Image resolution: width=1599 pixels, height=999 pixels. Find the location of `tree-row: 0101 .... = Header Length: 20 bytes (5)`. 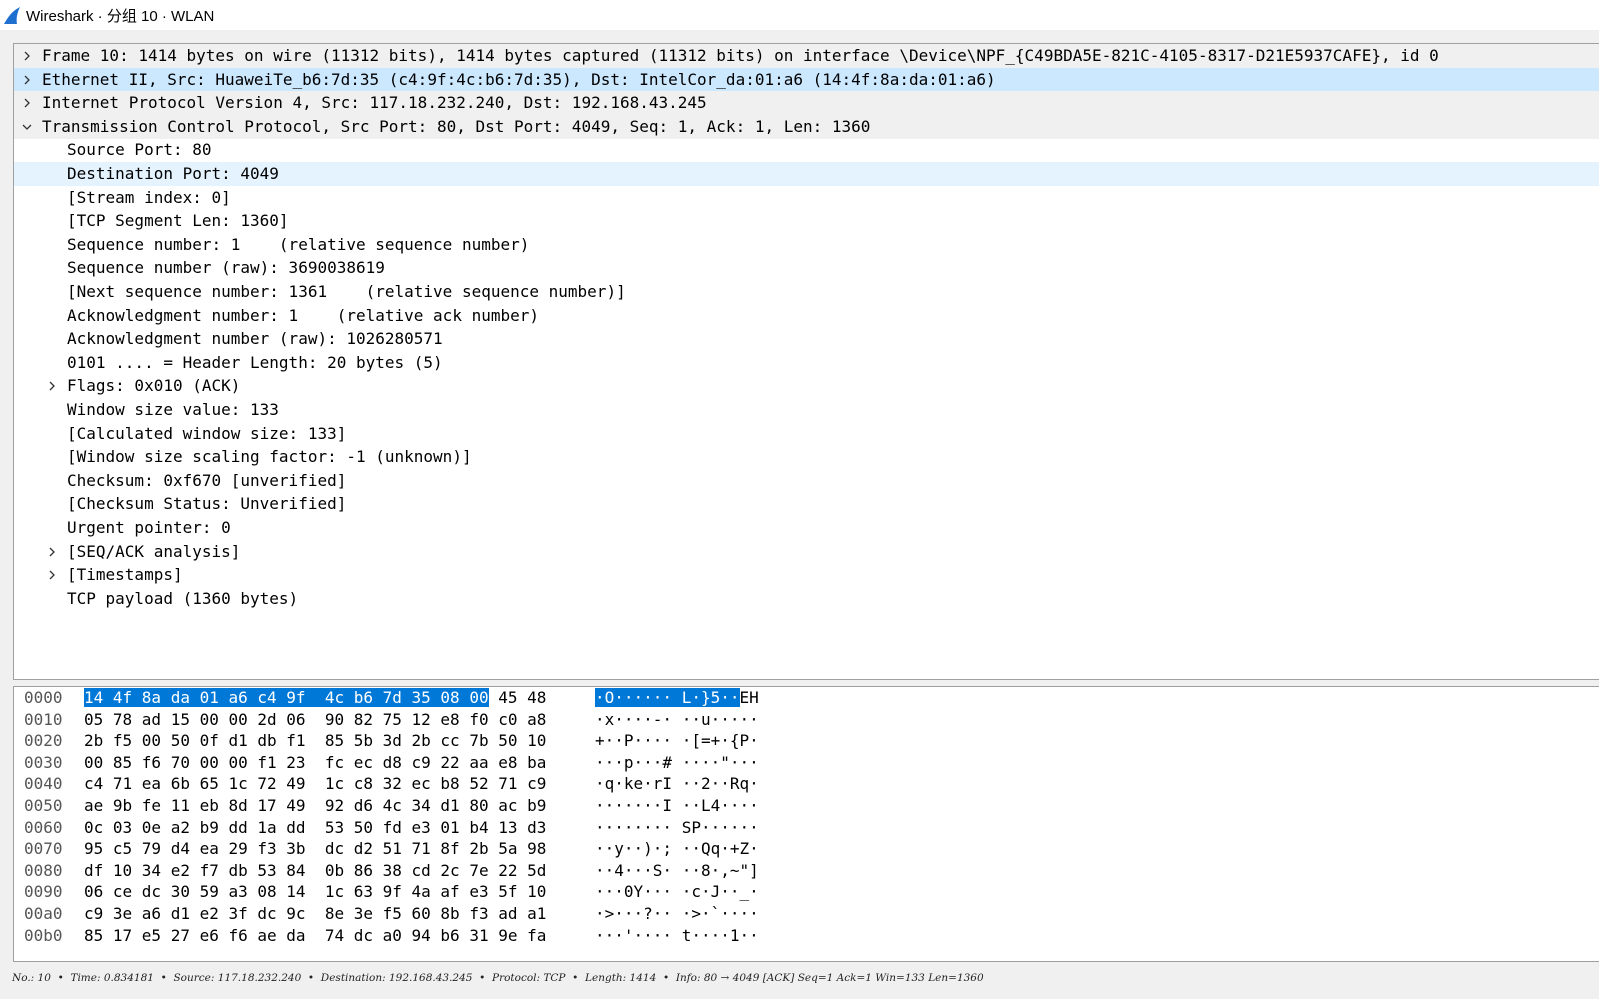

tree-row: 0101 .... = Header Length: 20 bytes (5) is located at coordinates (806, 363).